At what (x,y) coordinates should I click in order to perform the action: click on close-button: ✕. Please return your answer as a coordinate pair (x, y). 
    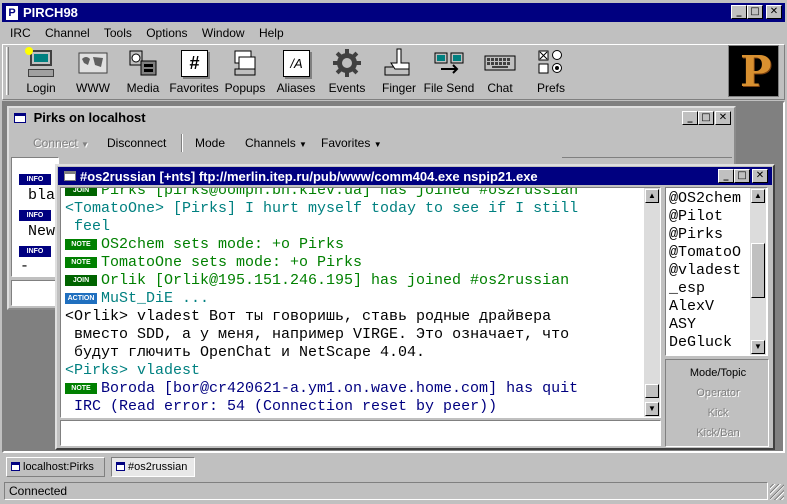
    Looking at the image, I should click on (774, 12).